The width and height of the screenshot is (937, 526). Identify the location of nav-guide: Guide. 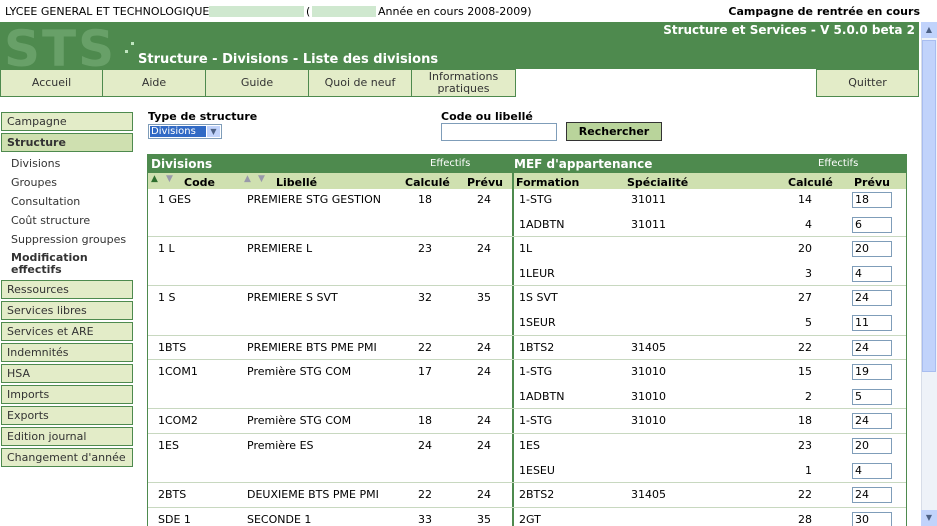
(257, 83).